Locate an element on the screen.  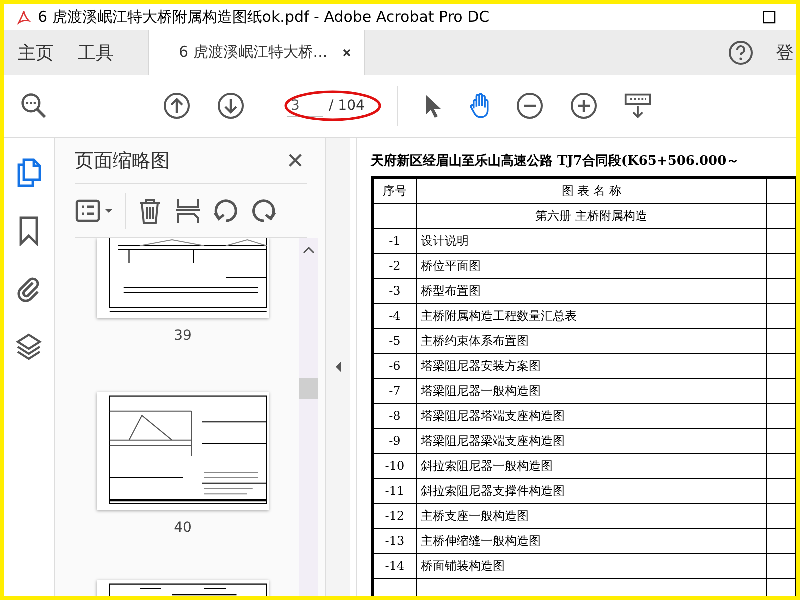
table-cell: 主桥支座一般构造图 is located at coordinates (591, 516).